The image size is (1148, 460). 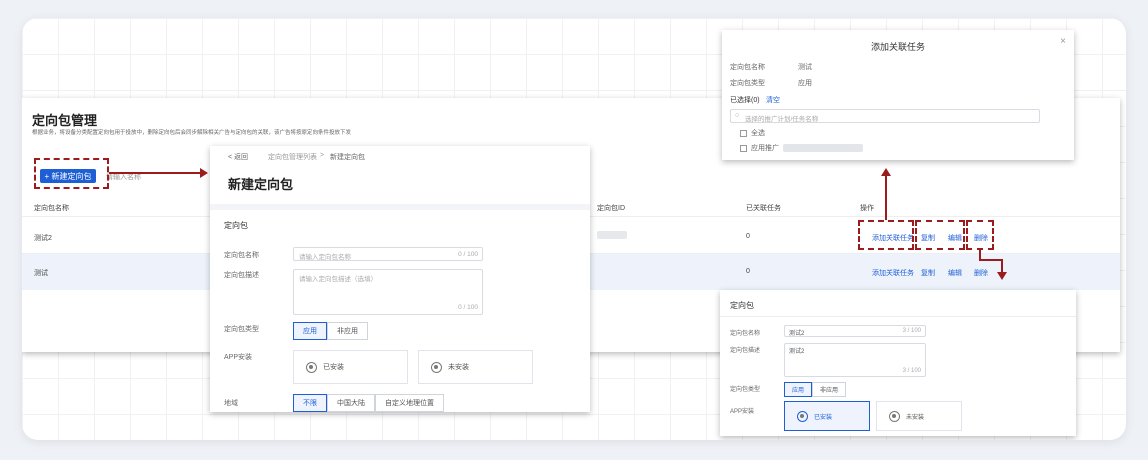 What do you see at coordinates (885, 116) in the screenshot?
I see `task-search-input: ○ 选择的推广计划/任务名称` at bounding box center [885, 116].